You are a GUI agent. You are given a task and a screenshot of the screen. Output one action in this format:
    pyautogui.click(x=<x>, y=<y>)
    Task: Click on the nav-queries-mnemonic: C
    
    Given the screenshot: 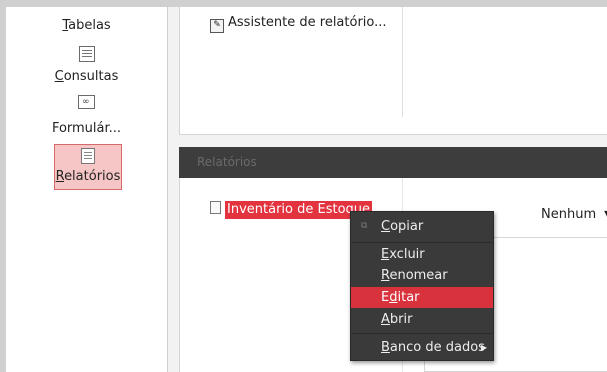 What is the action you would take?
    pyautogui.click(x=59, y=76)
    